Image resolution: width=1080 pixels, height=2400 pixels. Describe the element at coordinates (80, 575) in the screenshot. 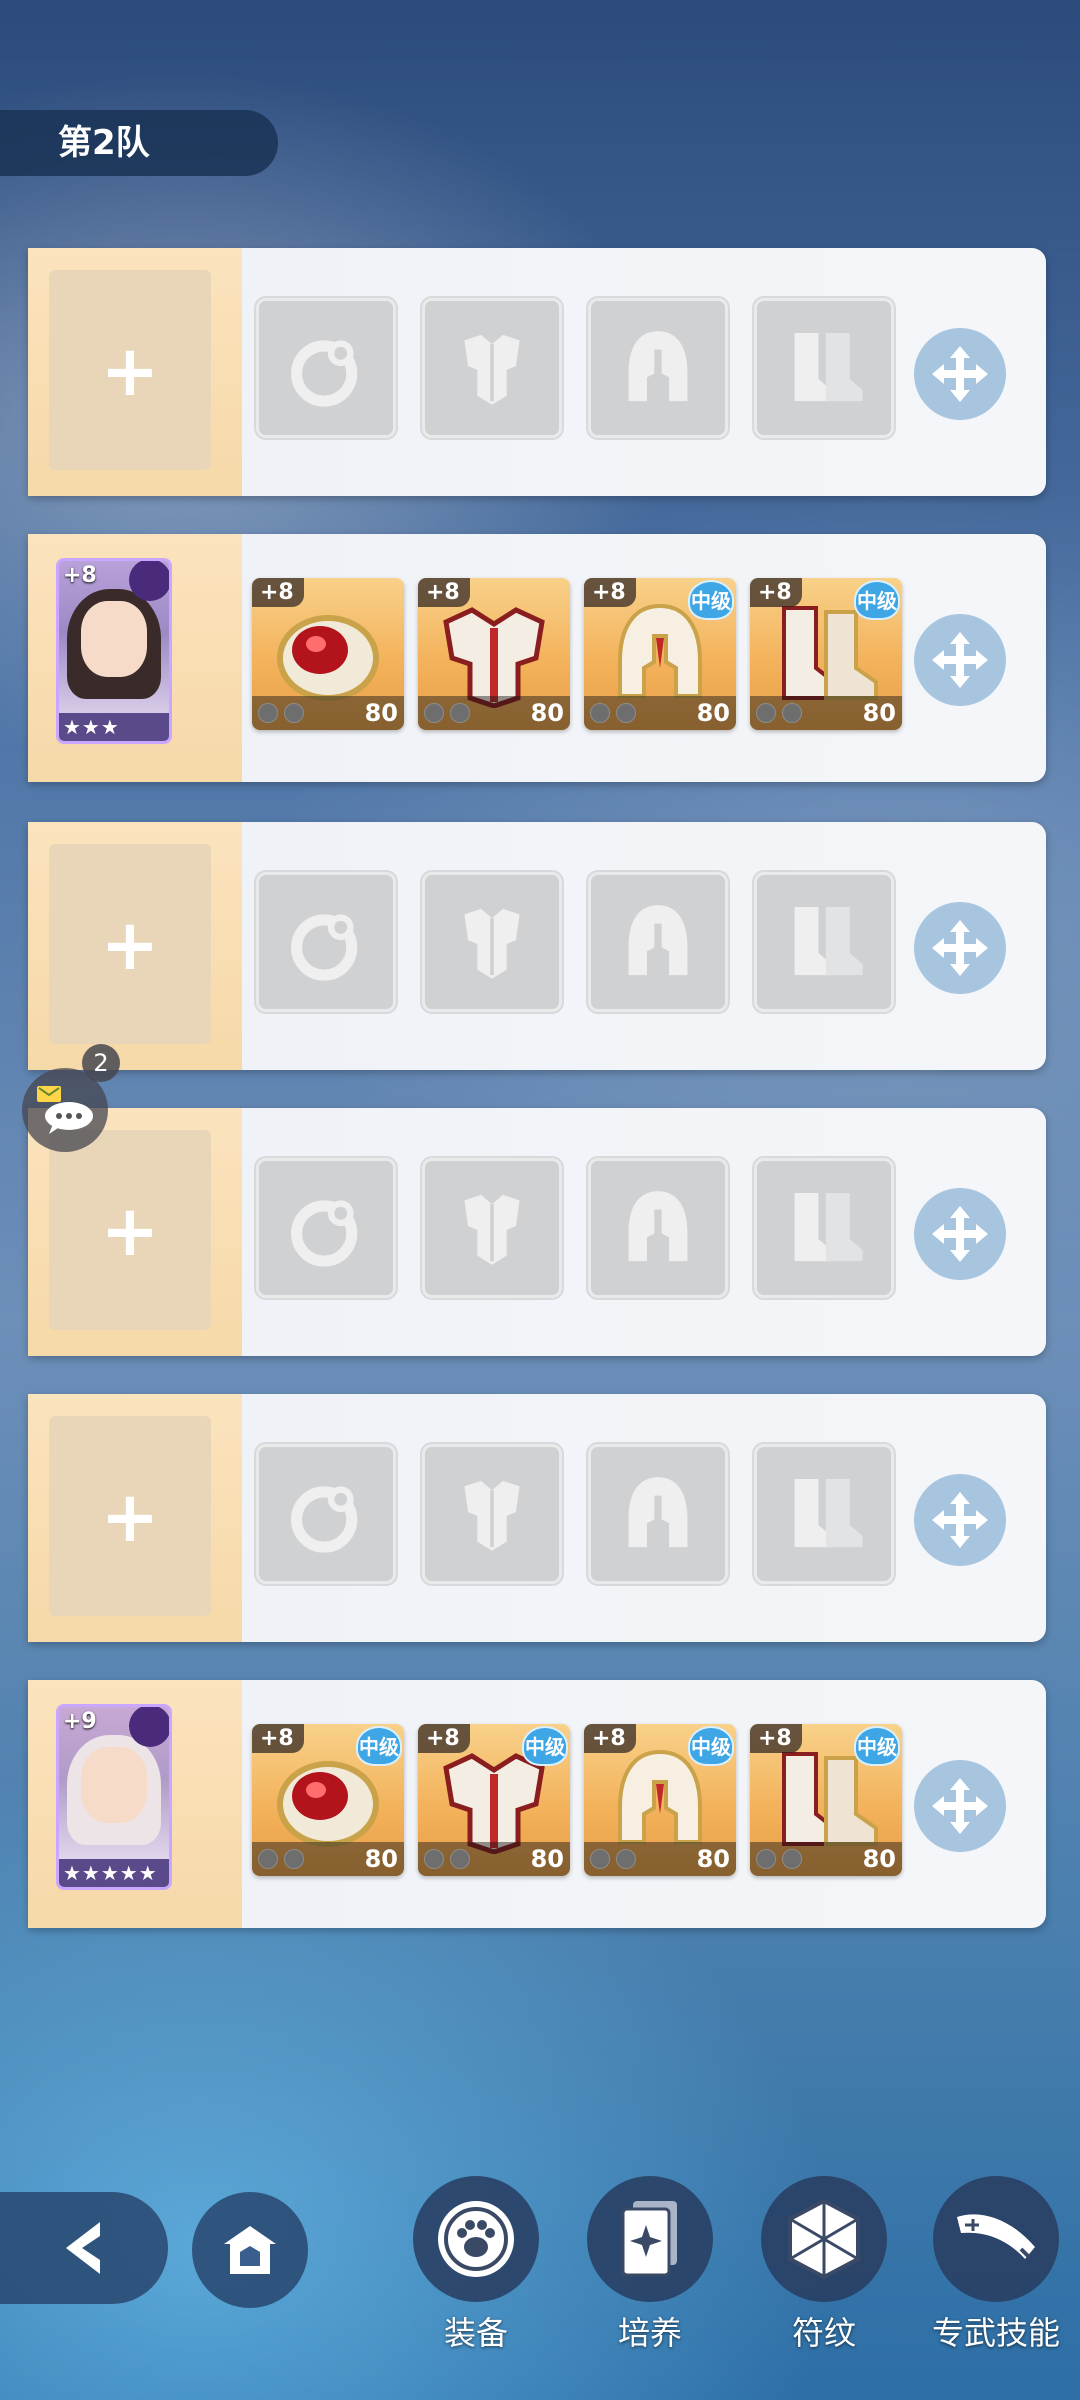

I see `hero-level: +8` at that location.